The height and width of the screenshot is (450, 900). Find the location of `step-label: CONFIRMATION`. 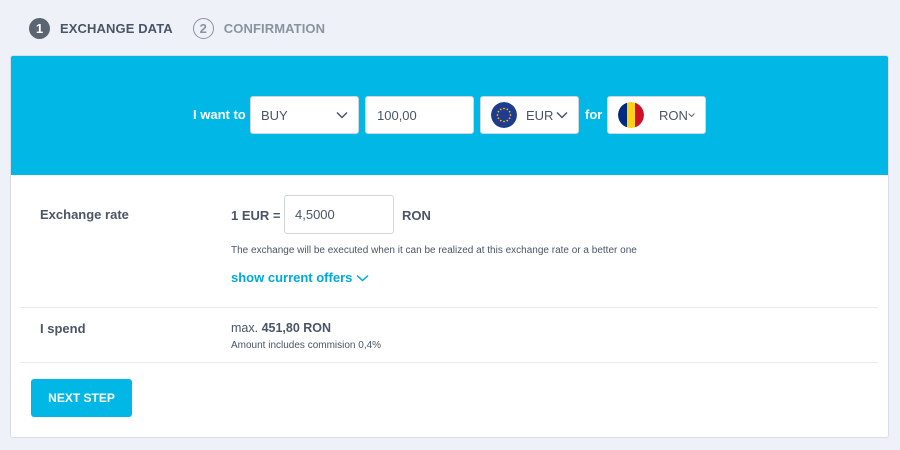

step-label: CONFIRMATION is located at coordinates (274, 28).